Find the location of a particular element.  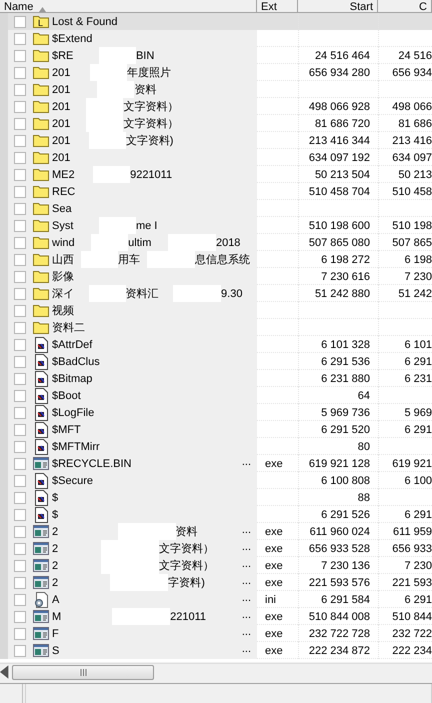

file-row: REC 510 458 704 510 458 is located at coordinates (216, 191).